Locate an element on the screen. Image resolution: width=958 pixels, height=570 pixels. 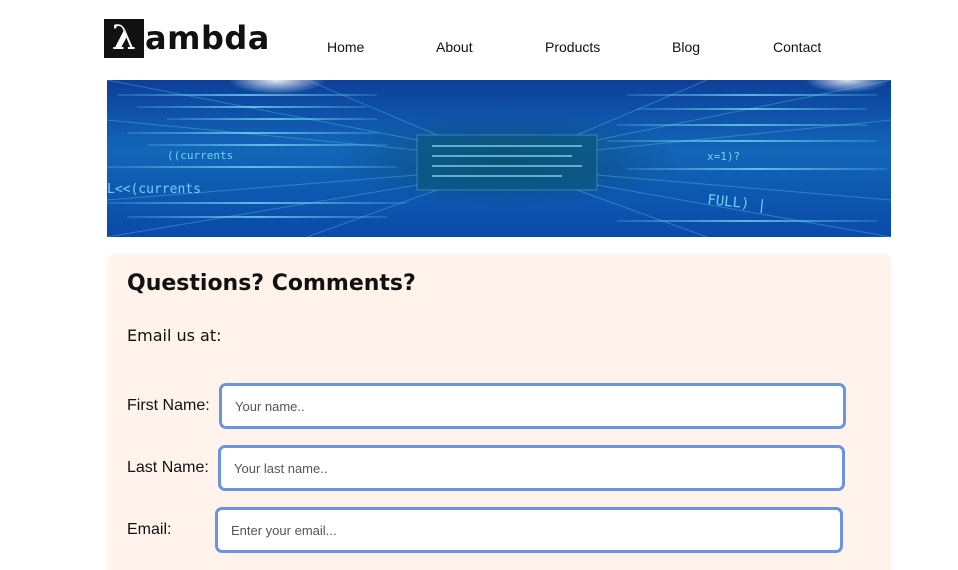
email-input is located at coordinates (529, 530).